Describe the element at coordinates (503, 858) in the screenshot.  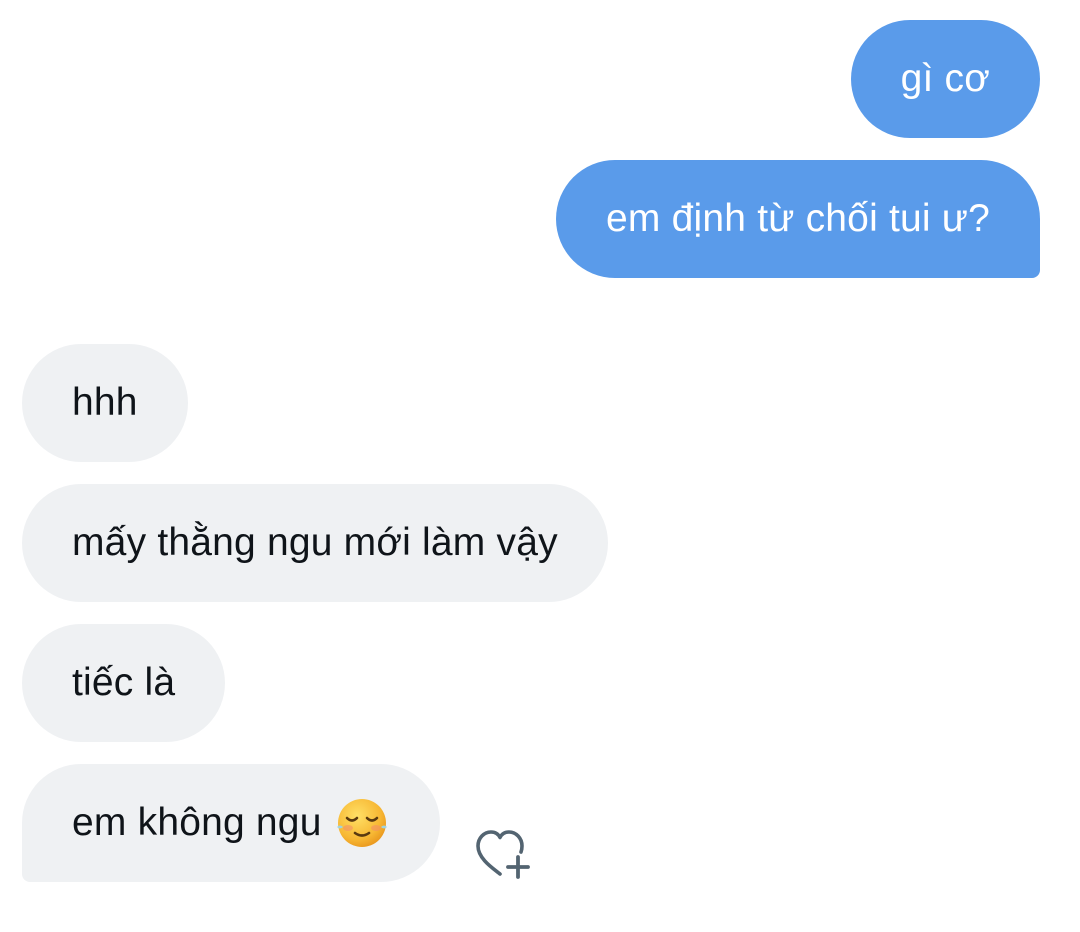
I see `heart-plus-icon` at that location.